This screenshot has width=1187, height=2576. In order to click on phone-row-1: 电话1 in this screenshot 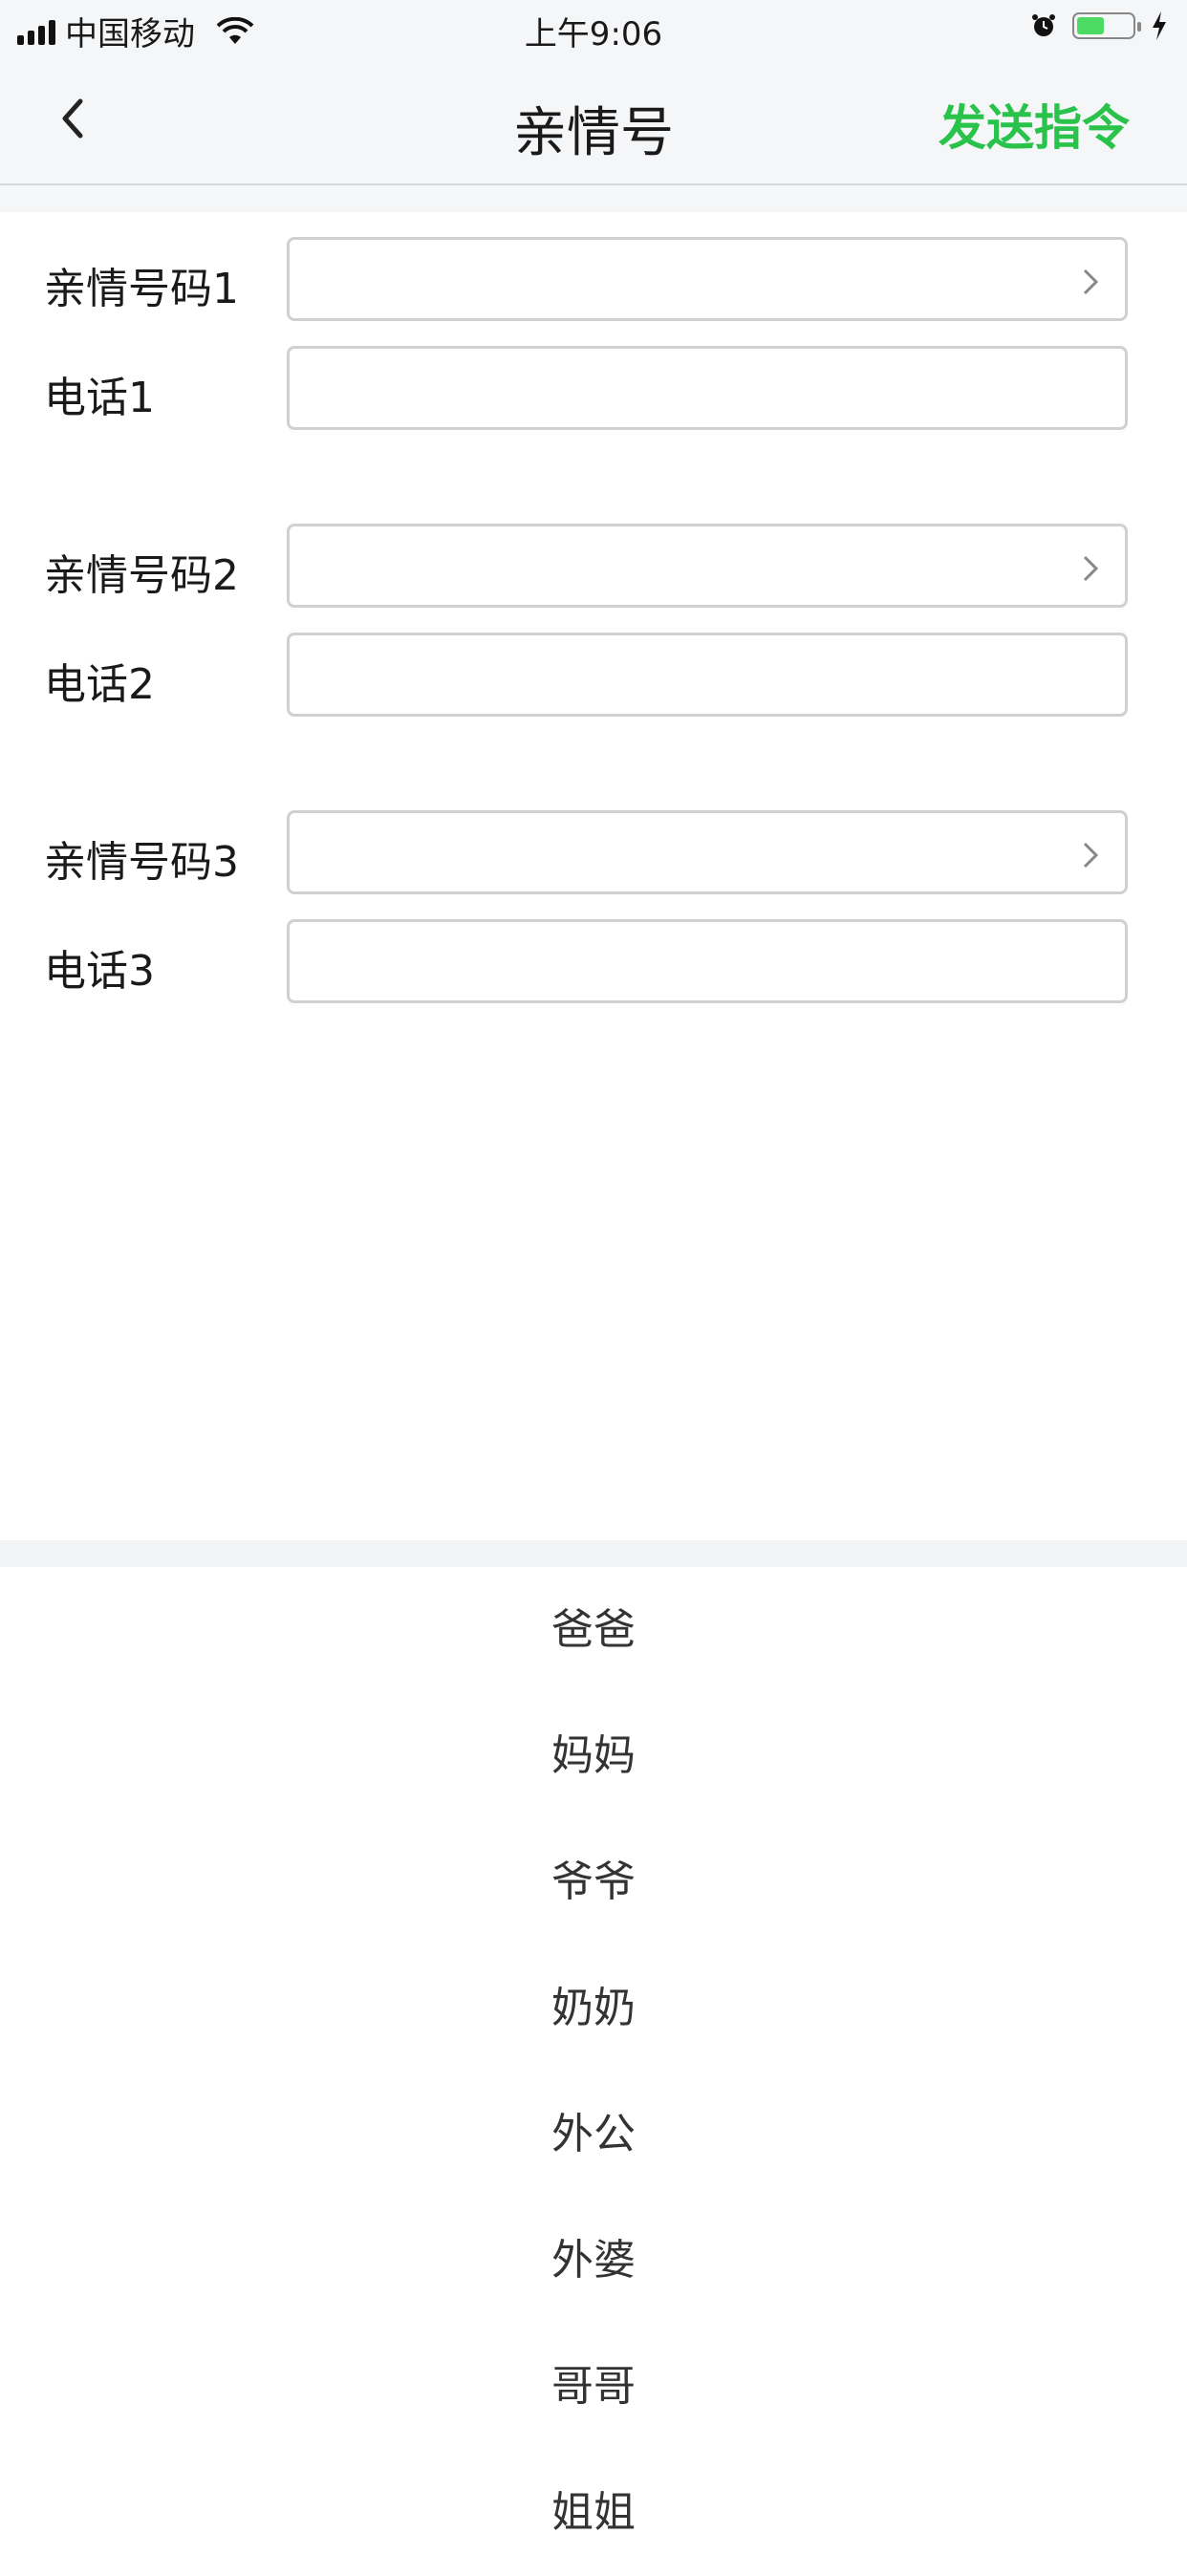, I will do `click(593, 390)`.